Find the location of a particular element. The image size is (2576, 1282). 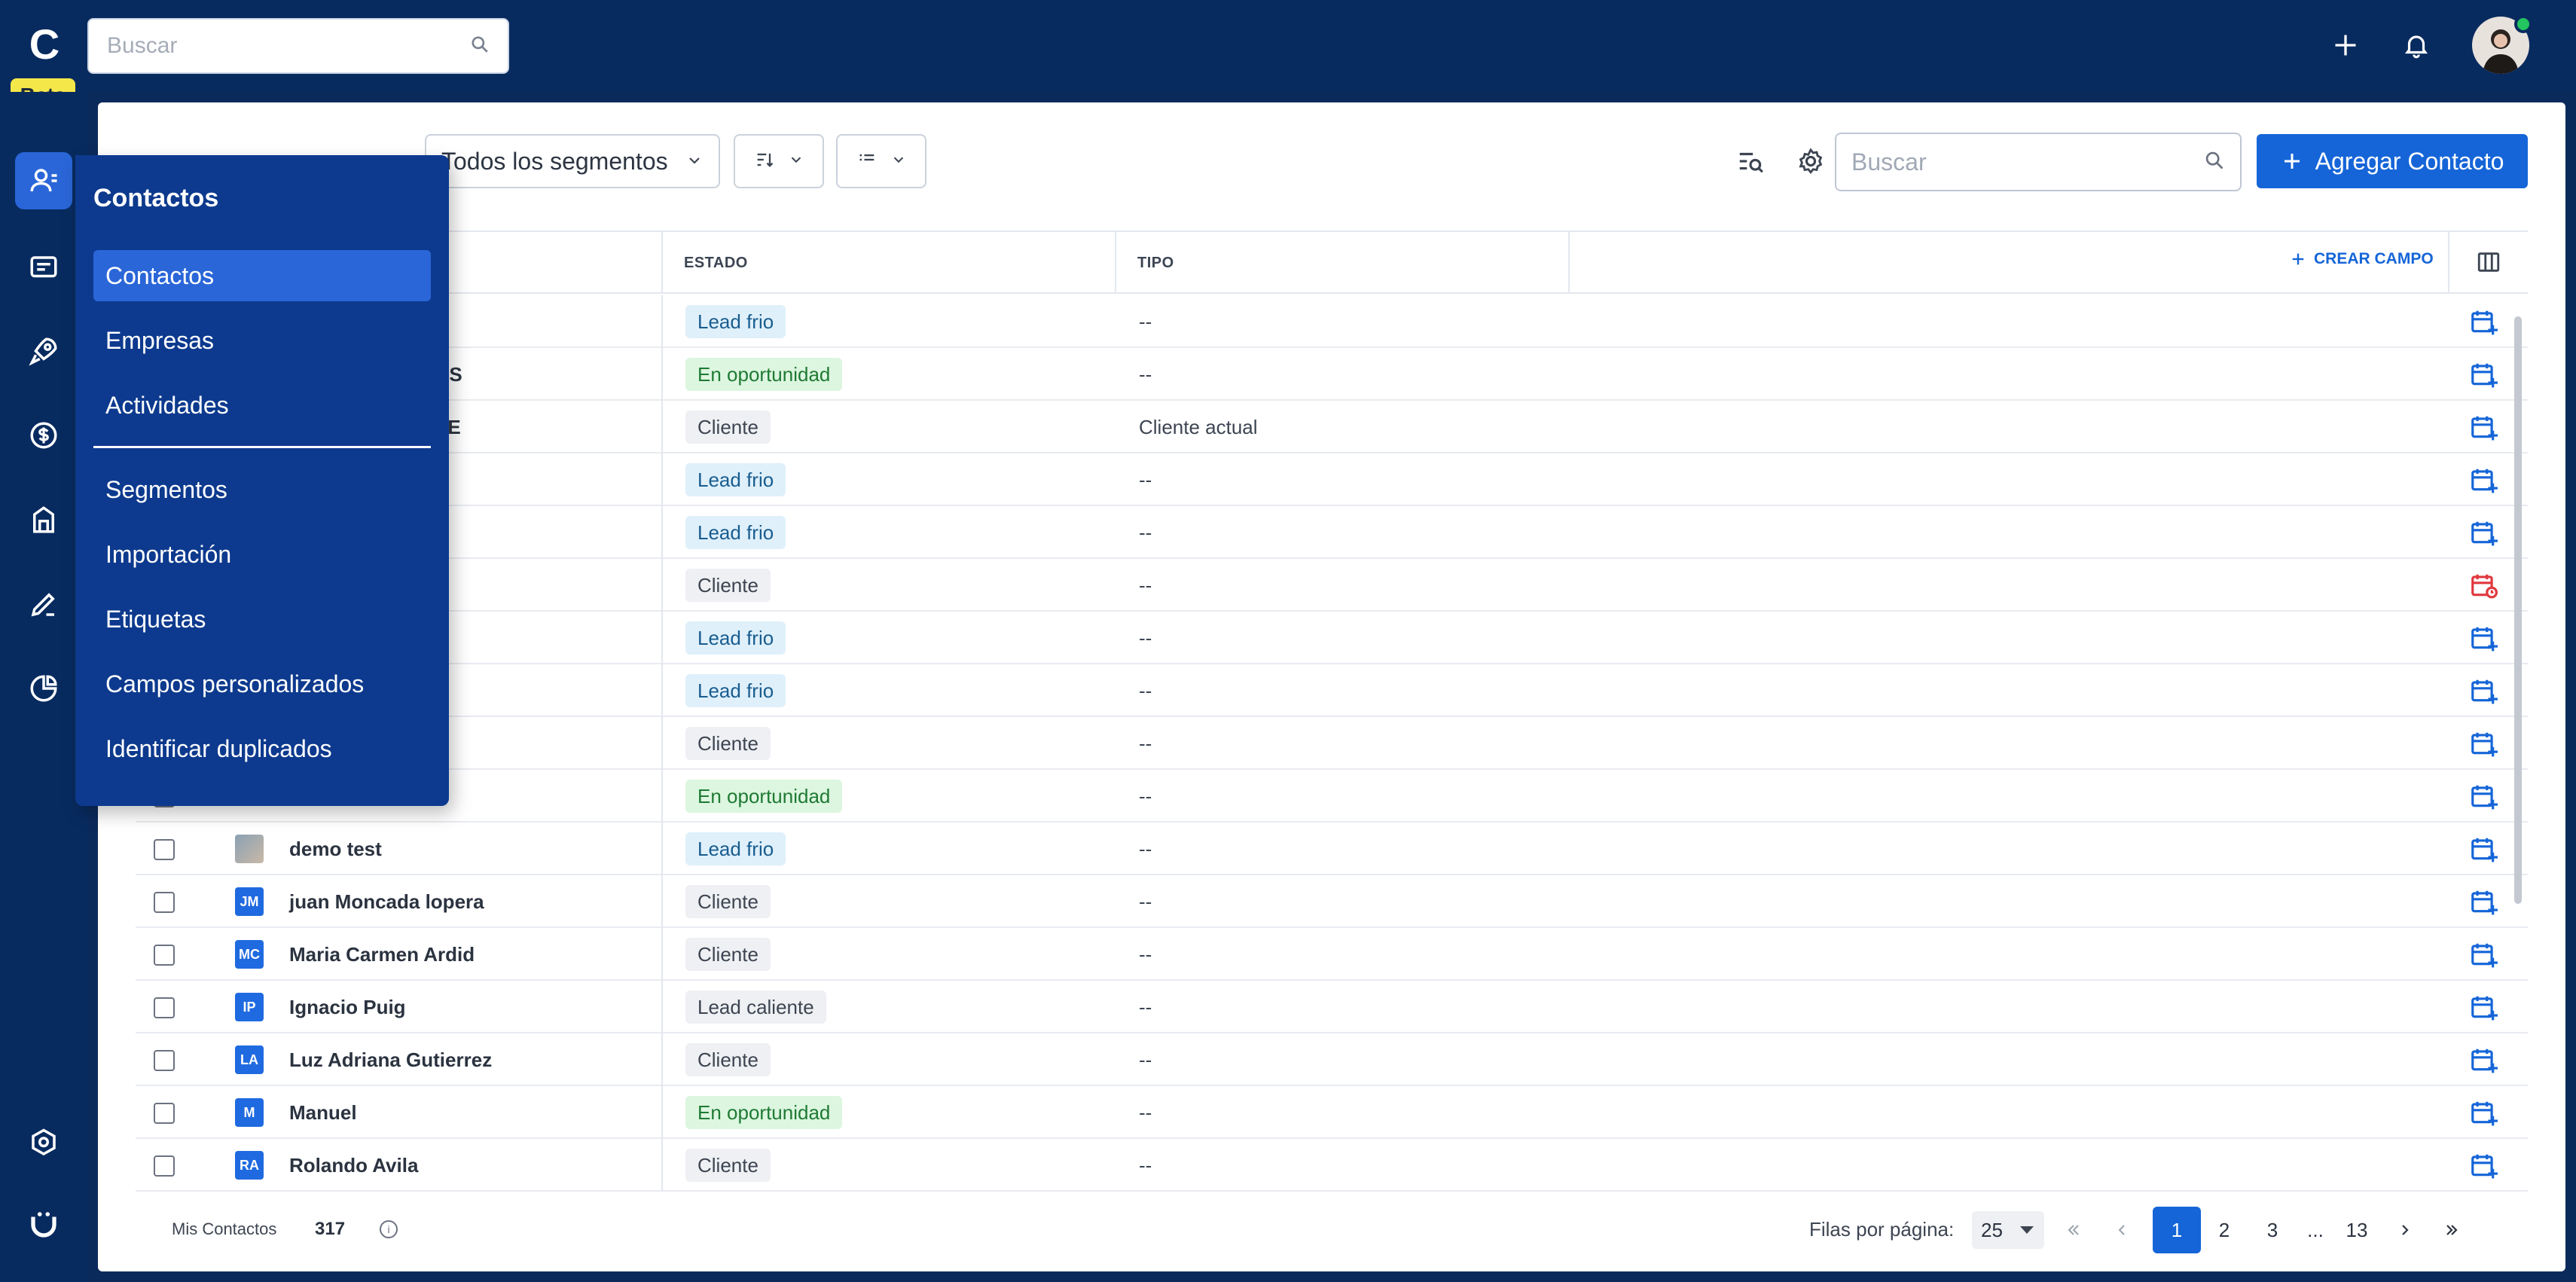

status-badge: Lead caliente is located at coordinates (756, 1007).